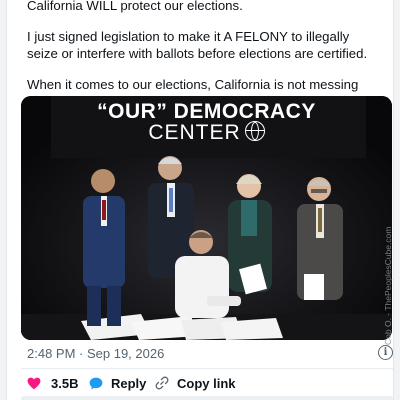  What do you see at coordinates (162, 383) in the screenshot?
I see `link-icon` at bounding box center [162, 383].